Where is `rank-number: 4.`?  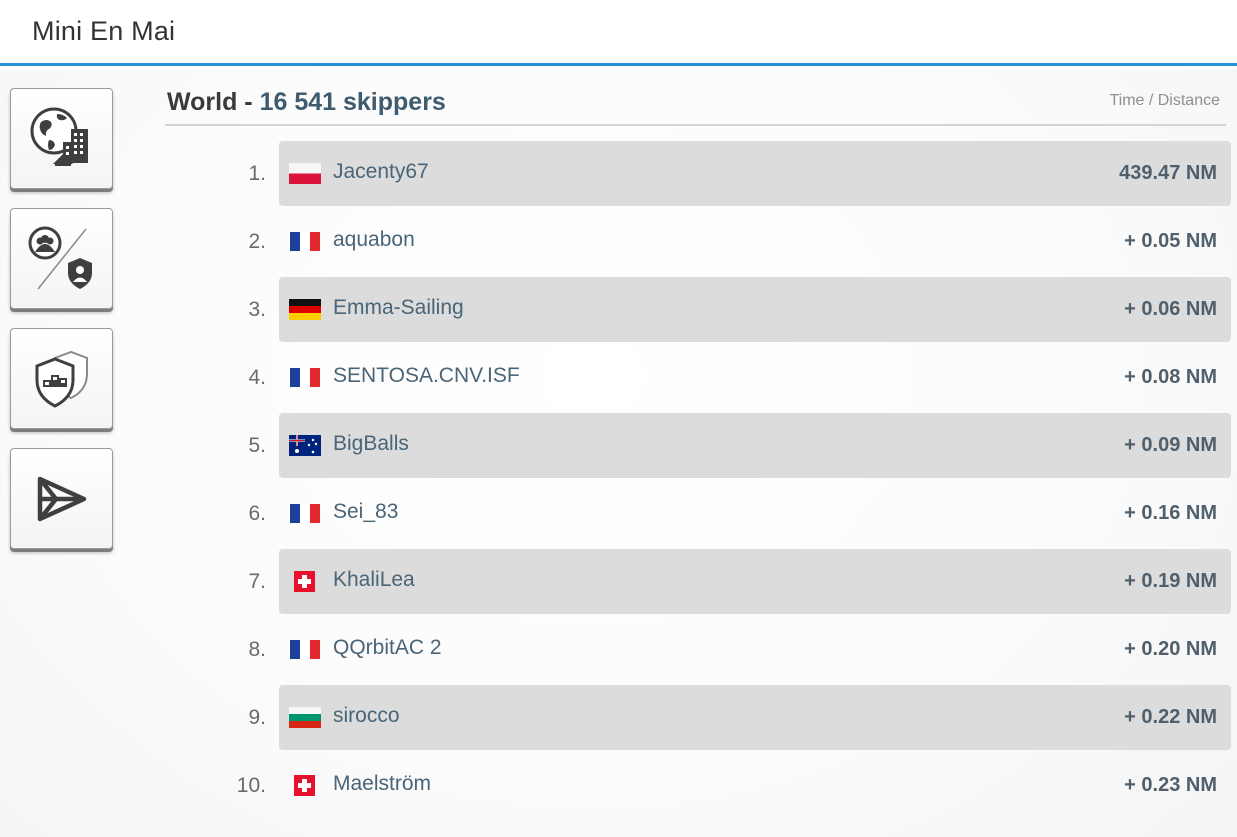 rank-number: 4. is located at coordinates (257, 377).